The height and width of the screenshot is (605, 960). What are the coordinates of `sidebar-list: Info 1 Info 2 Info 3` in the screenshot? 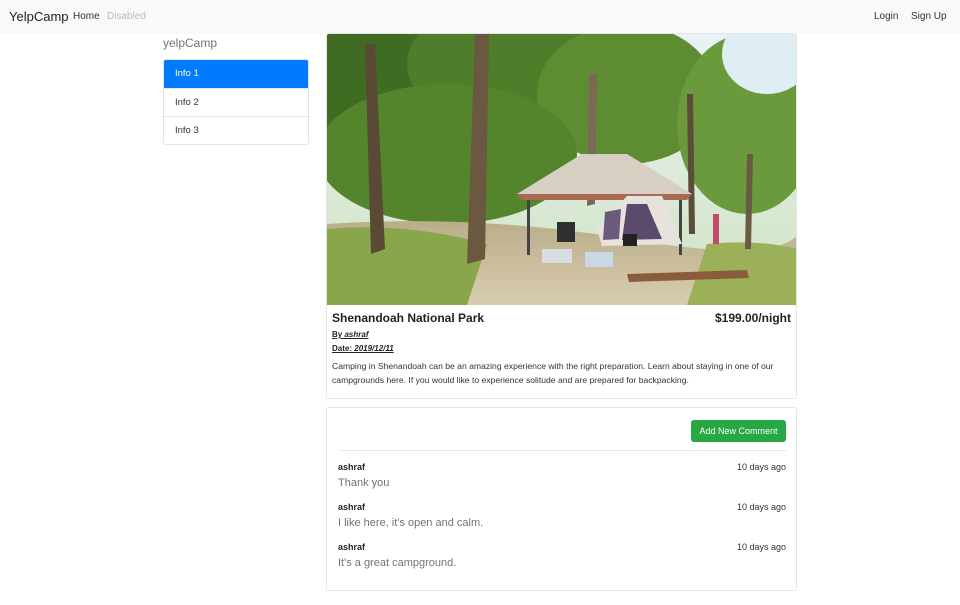 It's located at (236, 102).